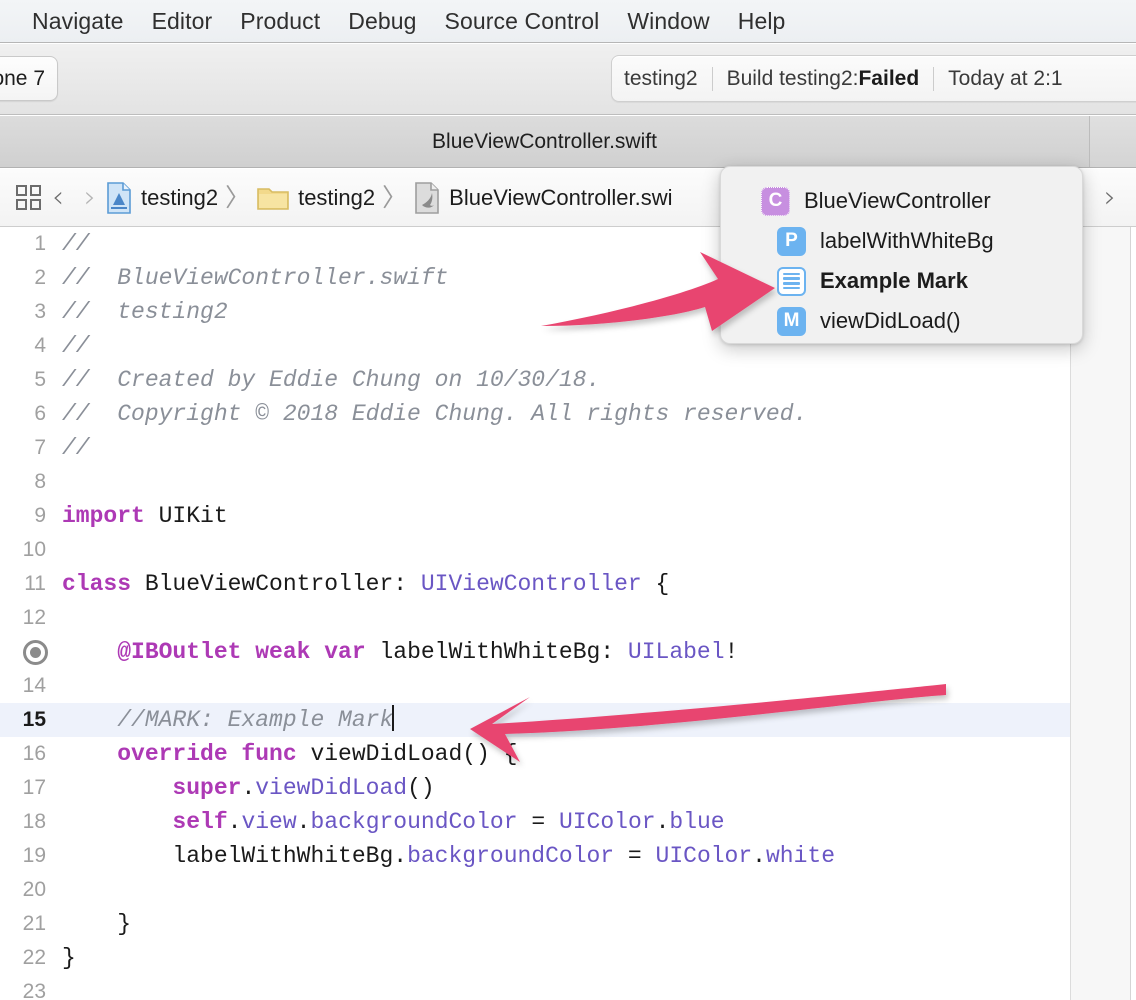  I want to click on code-line: 5 // Created by Eddie Chung on 10/30/18., so click(535, 380).